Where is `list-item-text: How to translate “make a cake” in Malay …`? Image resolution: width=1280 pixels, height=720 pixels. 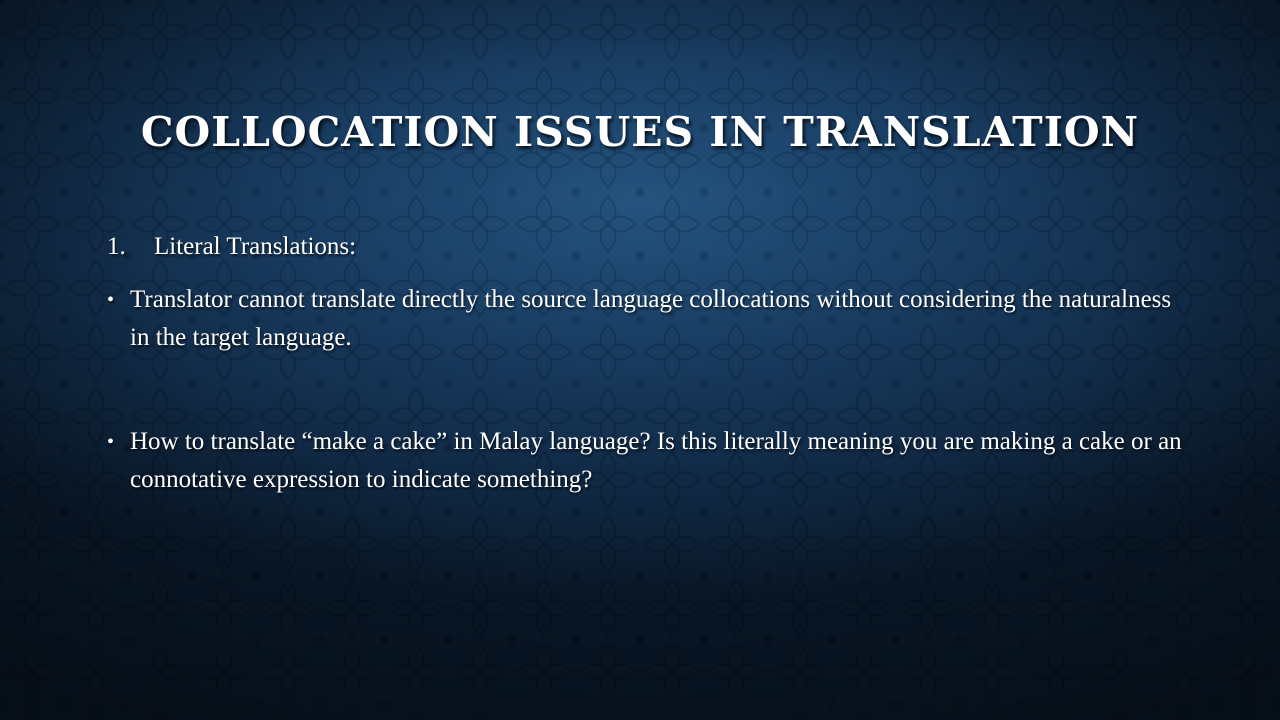
list-item-text: How to translate “make a cake” in Malay … is located at coordinates (656, 460).